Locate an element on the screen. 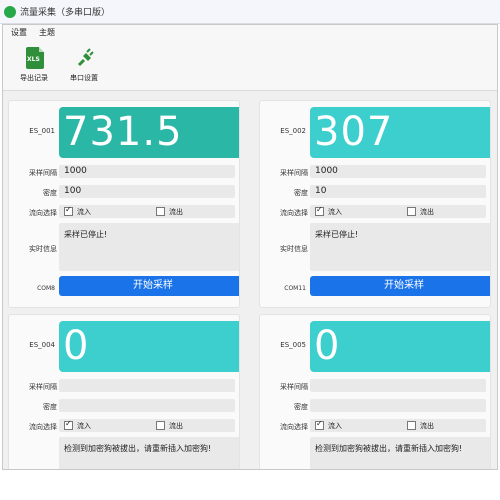 Image resolution: width=500 pixels, height=500 pixels. value-display: 731.5 is located at coordinates (149, 132).